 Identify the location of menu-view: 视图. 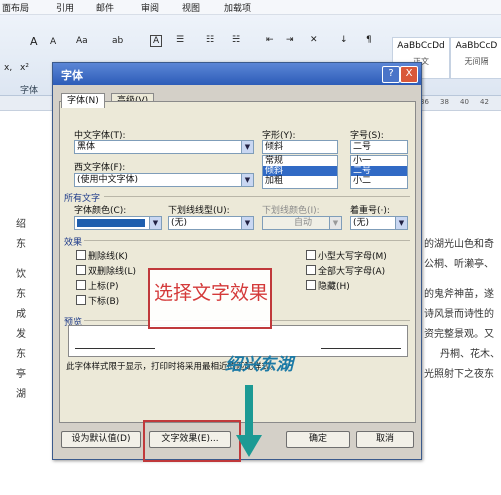
(191, 7).